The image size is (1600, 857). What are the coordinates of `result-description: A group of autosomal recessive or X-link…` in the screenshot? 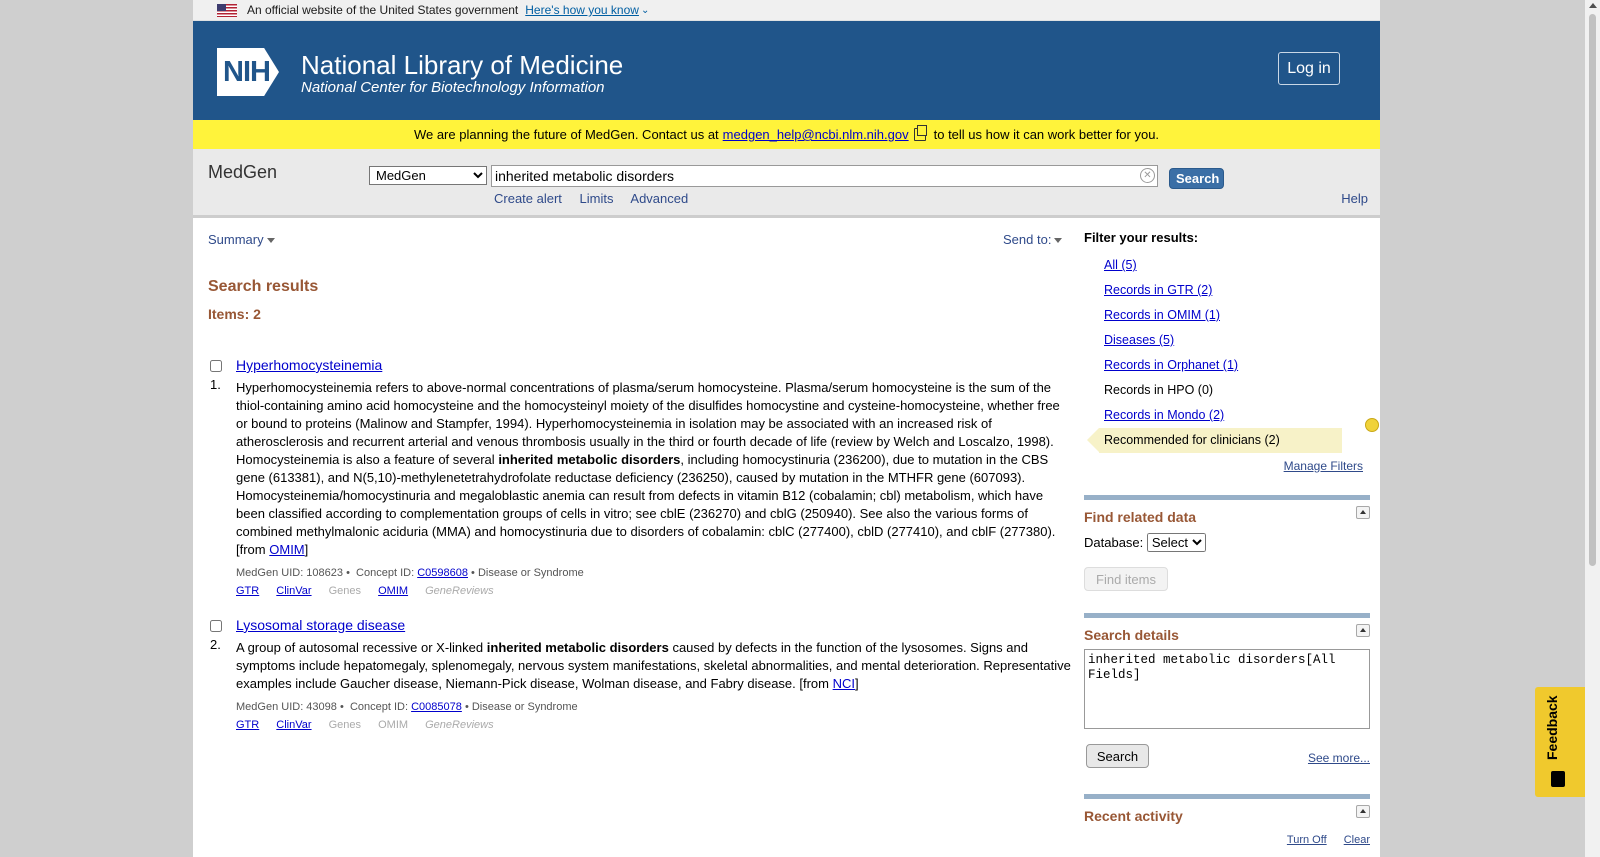 It's located at (654, 666).